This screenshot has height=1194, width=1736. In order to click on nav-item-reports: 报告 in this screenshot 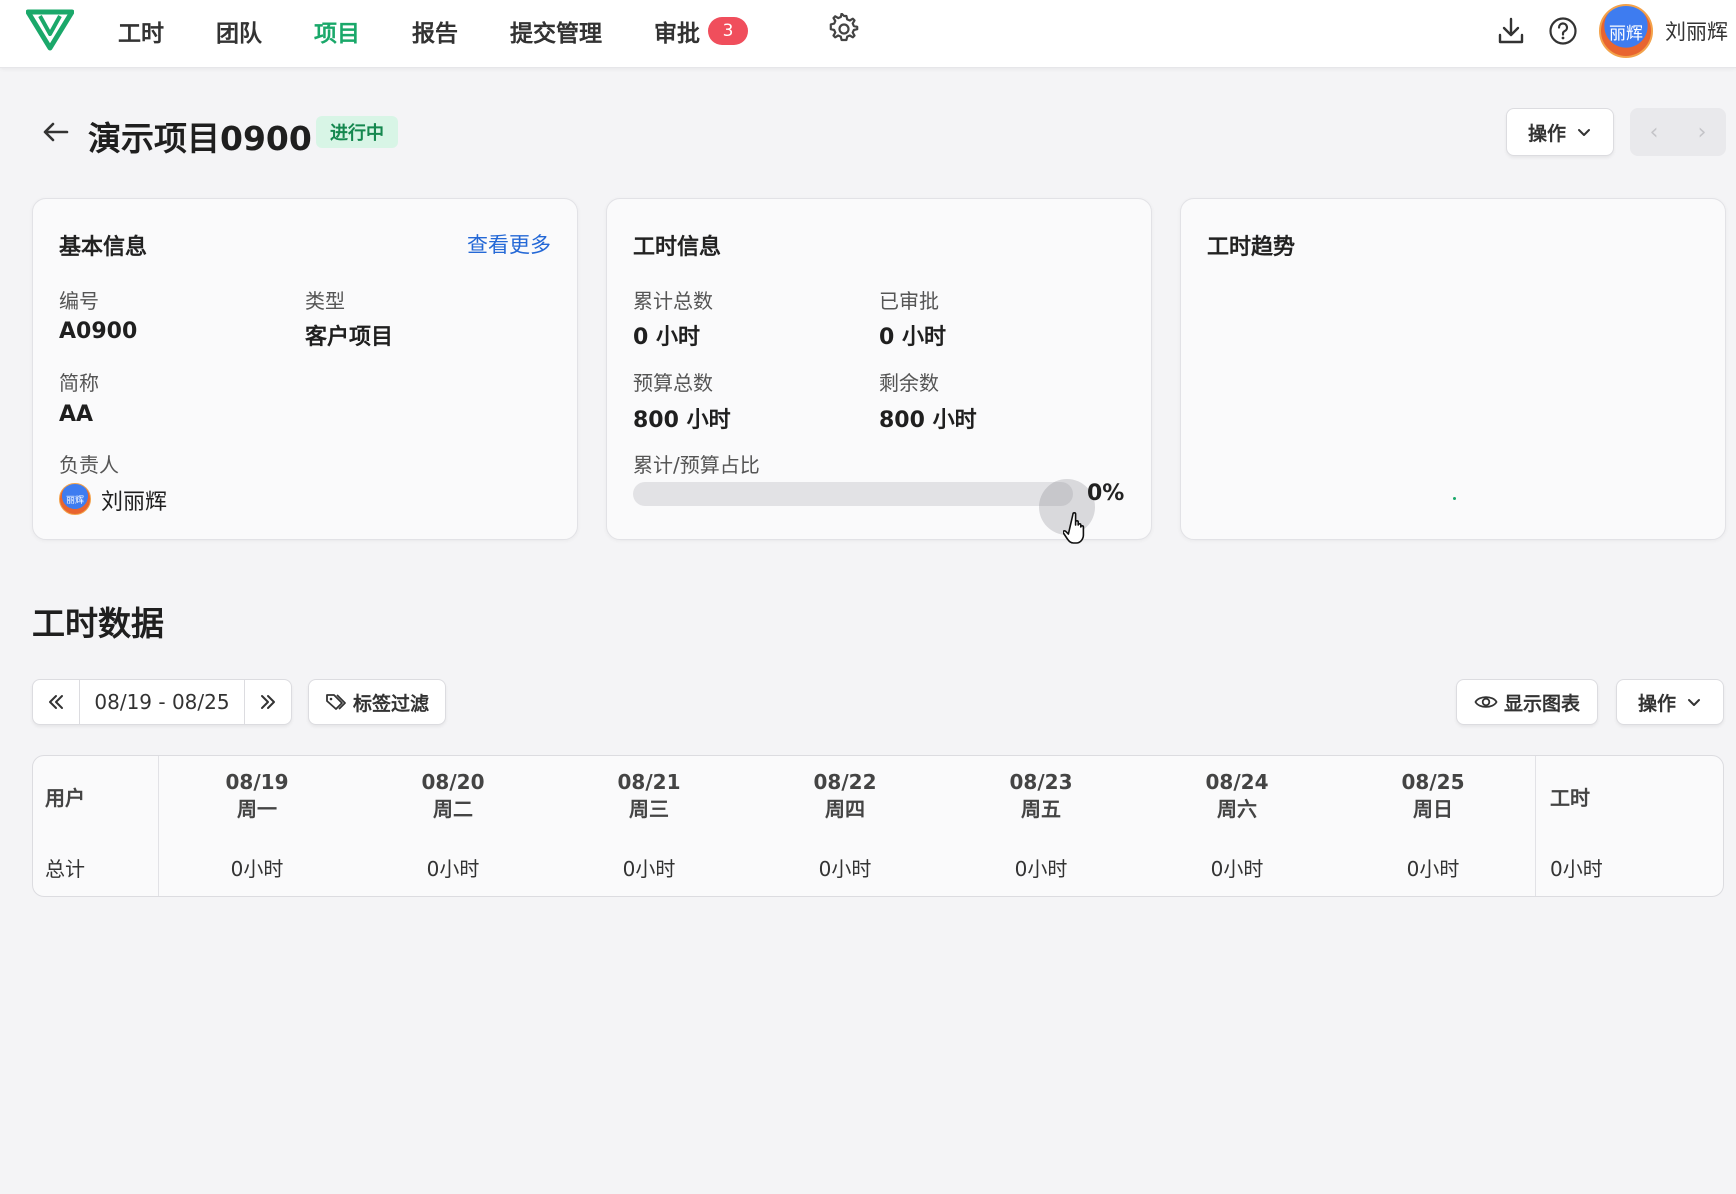, I will do `click(435, 31)`.